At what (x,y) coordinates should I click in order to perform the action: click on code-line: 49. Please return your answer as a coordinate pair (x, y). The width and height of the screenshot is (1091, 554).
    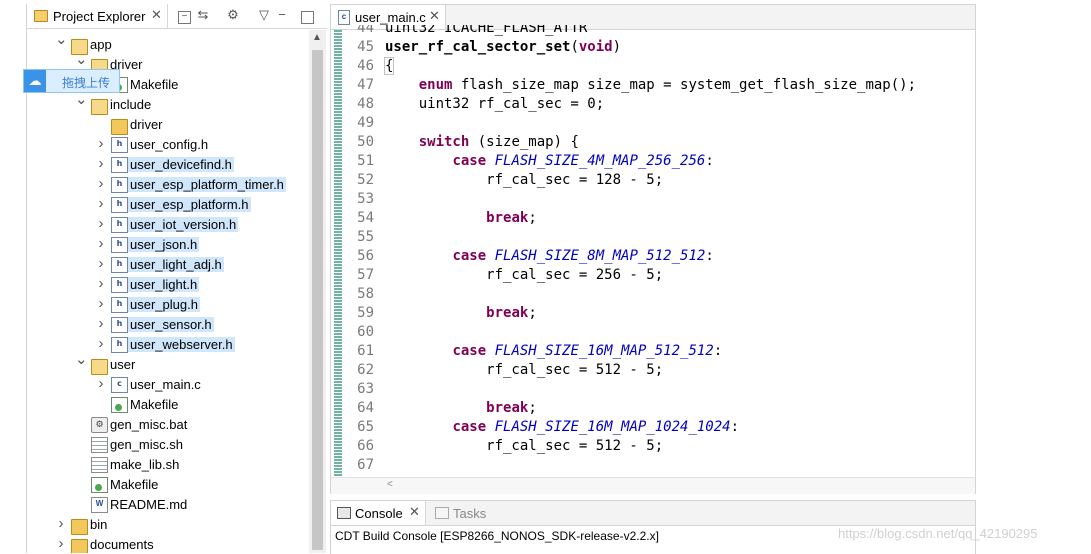
    Looking at the image, I should click on (660, 123).